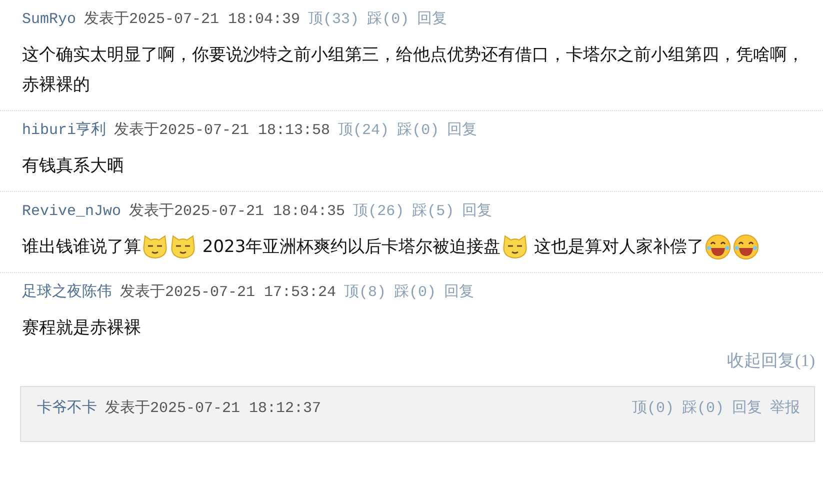 This screenshot has width=823, height=499. Describe the element at coordinates (771, 360) in the screenshot. I see `collapse-replies-link: 收起回复(1)` at that location.